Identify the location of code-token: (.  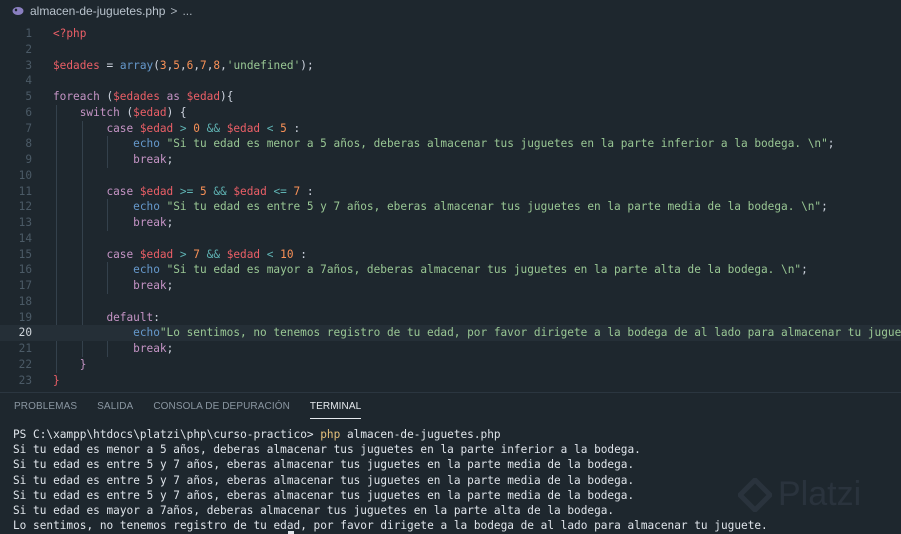
(106, 96).